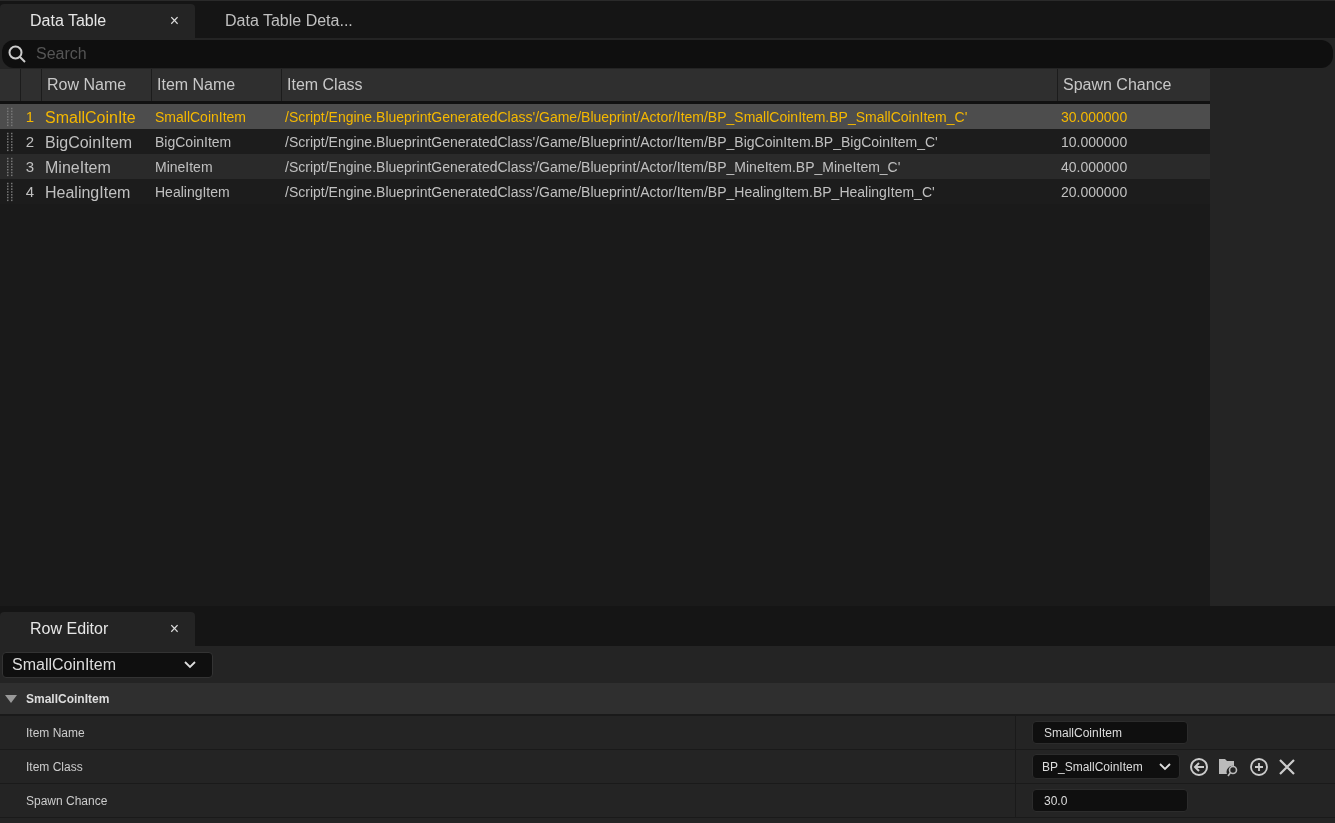 The width and height of the screenshot is (1335, 823). What do you see at coordinates (1287, 766) in the screenshot?
I see `clear-icon` at bounding box center [1287, 766].